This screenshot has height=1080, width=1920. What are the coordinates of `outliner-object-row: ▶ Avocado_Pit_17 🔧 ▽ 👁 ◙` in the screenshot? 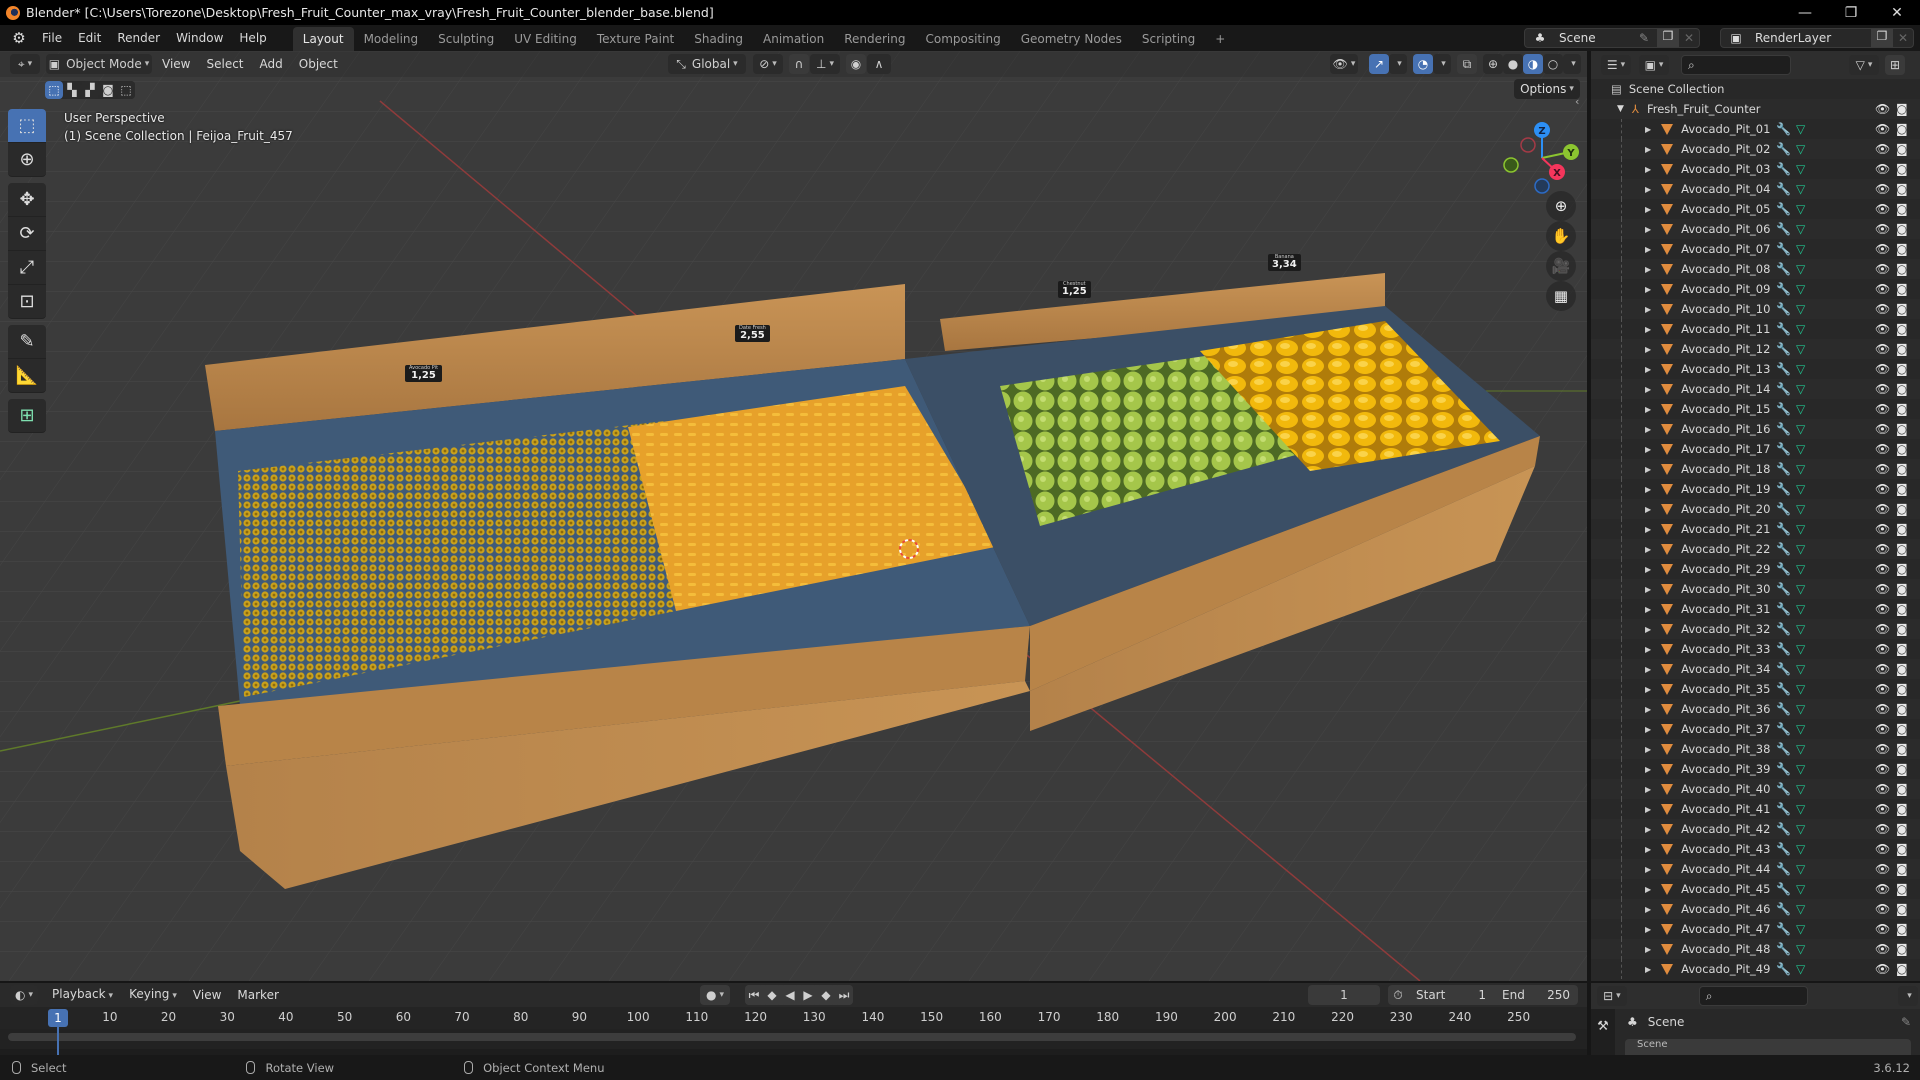 It's located at (1755, 449).